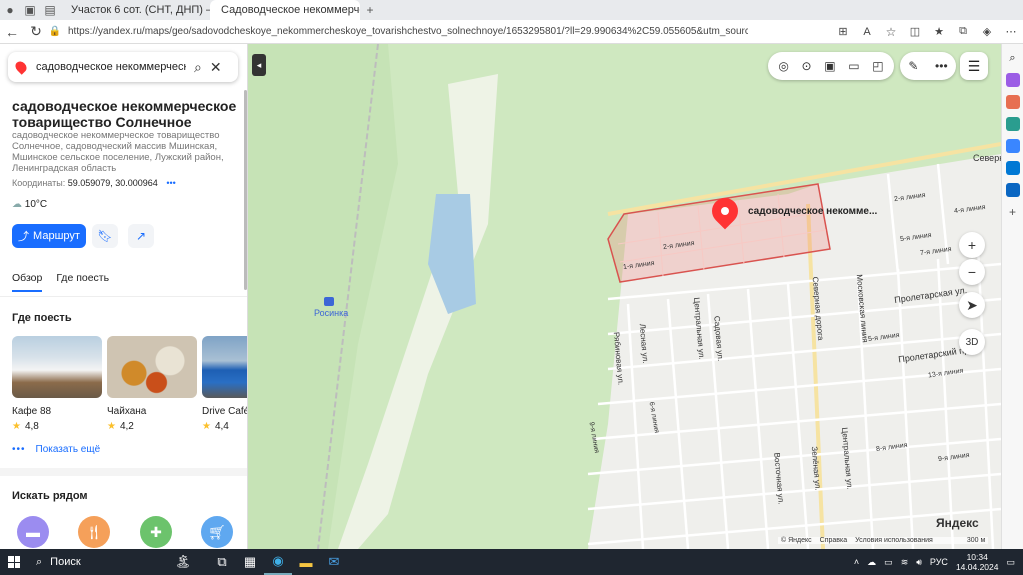  Describe the element at coordinates (1012, 80) in the screenshot. I see `shopping-icon` at that location.